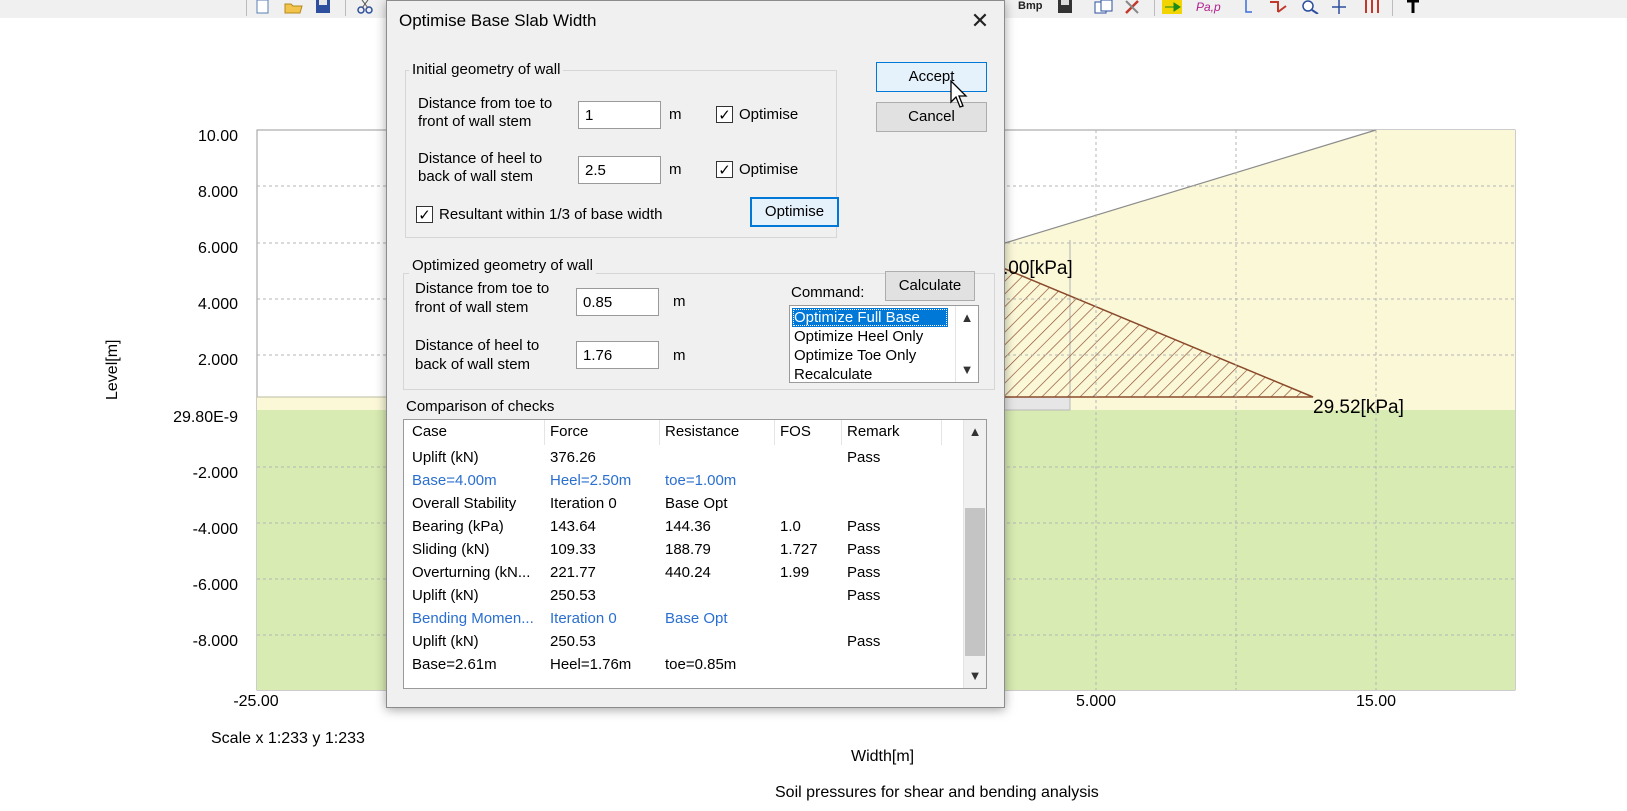 This screenshot has height=811, width=1627. What do you see at coordinates (696, 503) in the screenshot?
I see `table-cell-resistance: Base Opt` at bounding box center [696, 503].